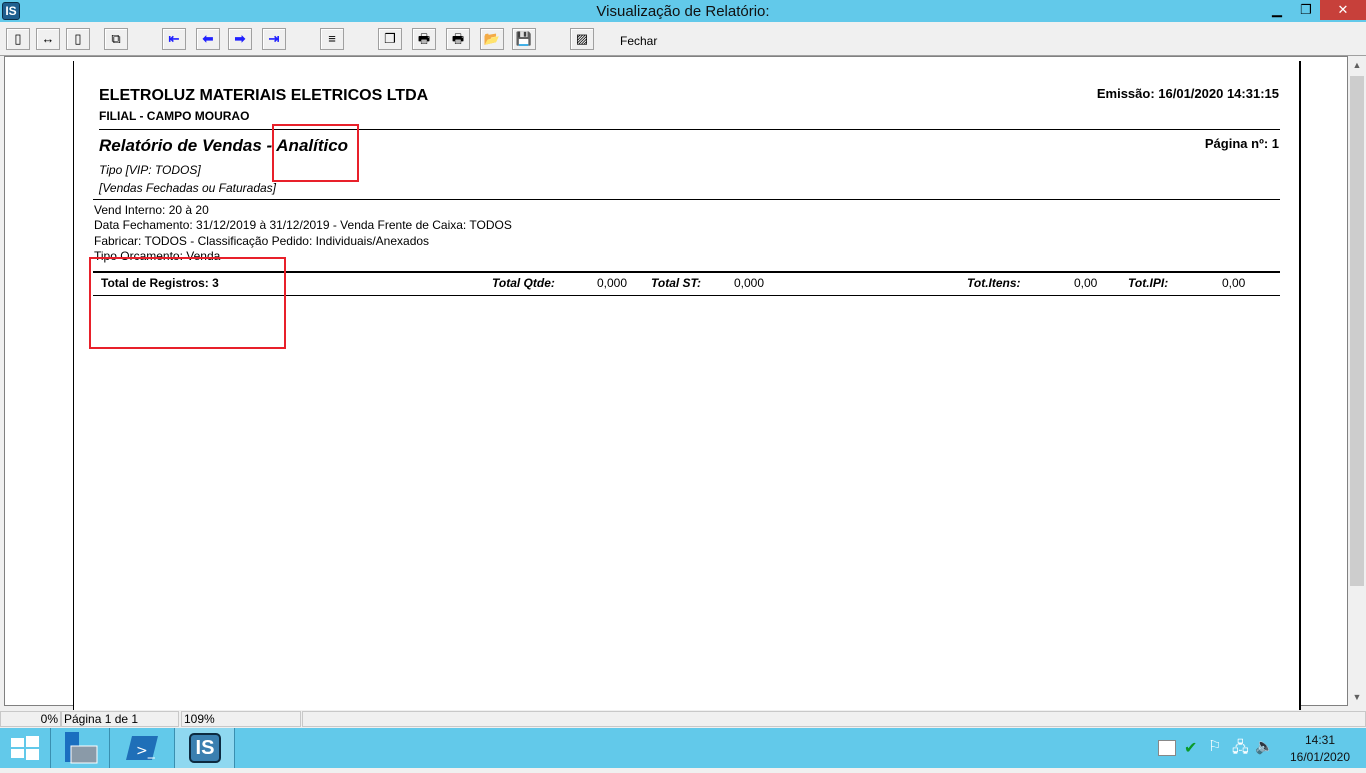 This screenshot has width=1366, height=773. What do you see at coordinates (48, 39) in the screenshot?
I see `page-width-button: ↔` at bounding box center [48, 39].